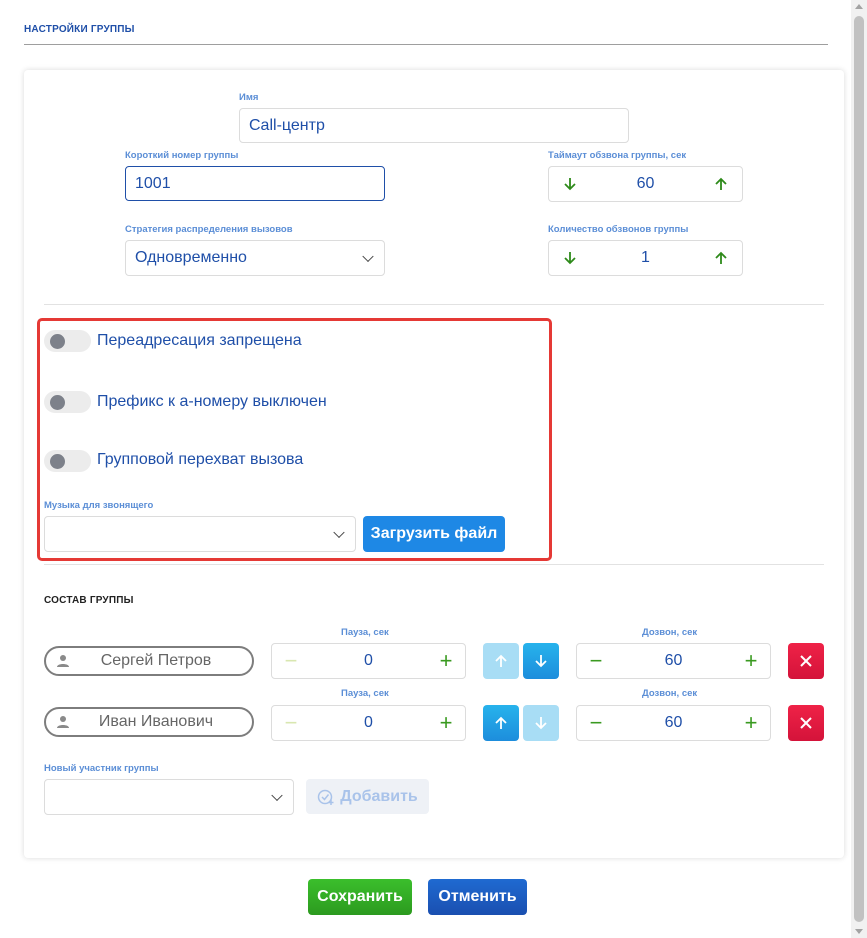 Image resolution: width=867 pixels, height=938 pixels. What do you see at coordinates (721, 258) in the screenshot?
I see `rounds-increase-arrow-up-icon` at bounding box center [721, 258].